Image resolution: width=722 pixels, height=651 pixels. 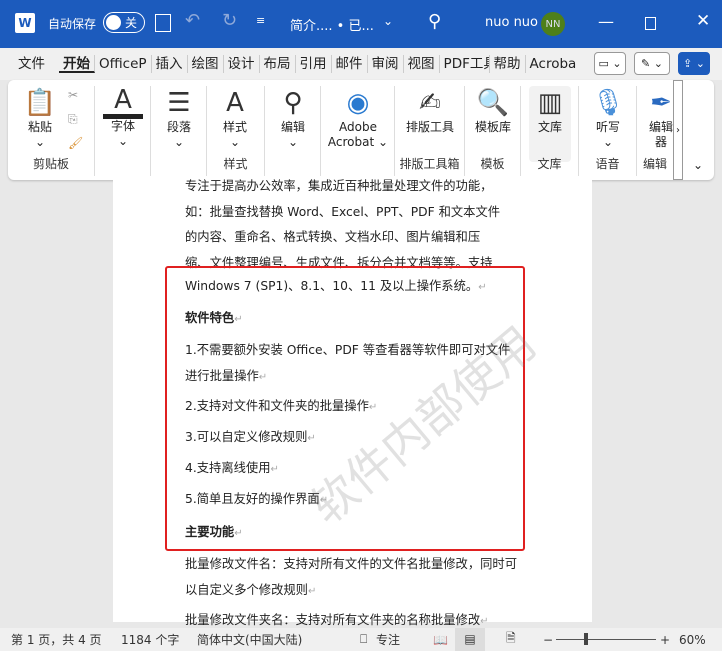 What do you see at coordinates (492, 164) in the screenshot?
I see `template-group-label: 模板` at bounding box center [492, 164].